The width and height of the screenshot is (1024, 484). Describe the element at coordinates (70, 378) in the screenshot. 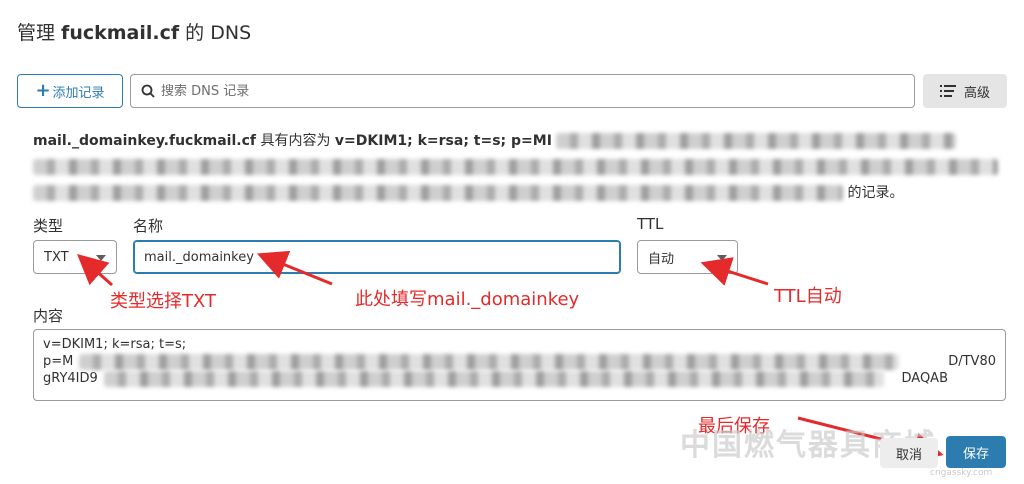

I see `content-line3-start: gRY4ID9` at that location.